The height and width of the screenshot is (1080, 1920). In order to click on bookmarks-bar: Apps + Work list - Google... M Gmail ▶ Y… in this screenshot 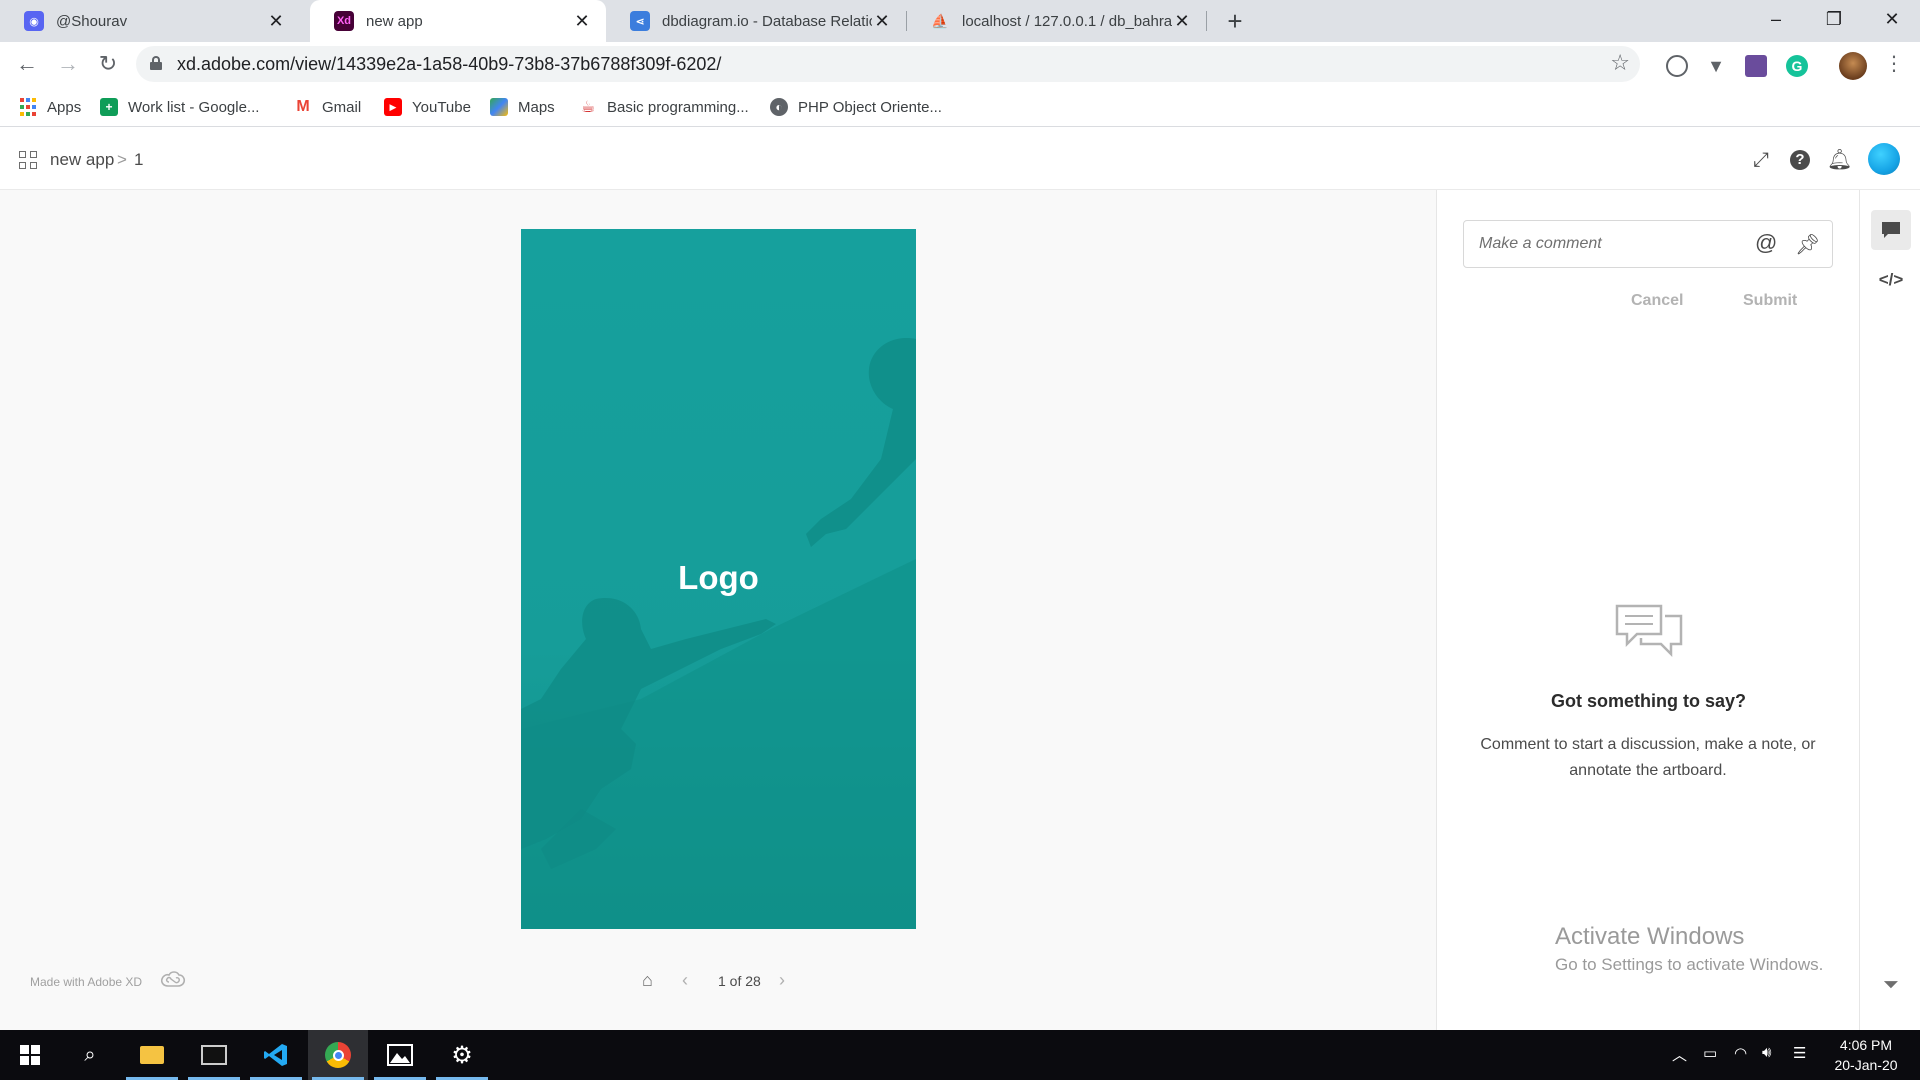, I will do `click(960, 107)`.